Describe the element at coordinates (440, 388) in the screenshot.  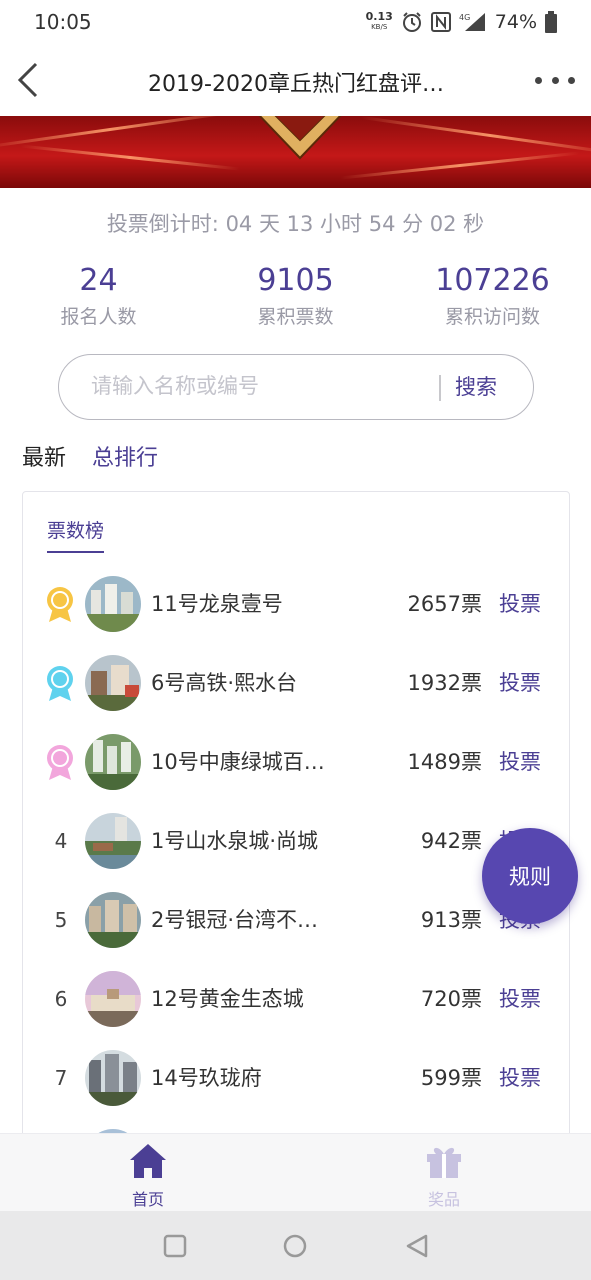
I see `search-divider` at that location.